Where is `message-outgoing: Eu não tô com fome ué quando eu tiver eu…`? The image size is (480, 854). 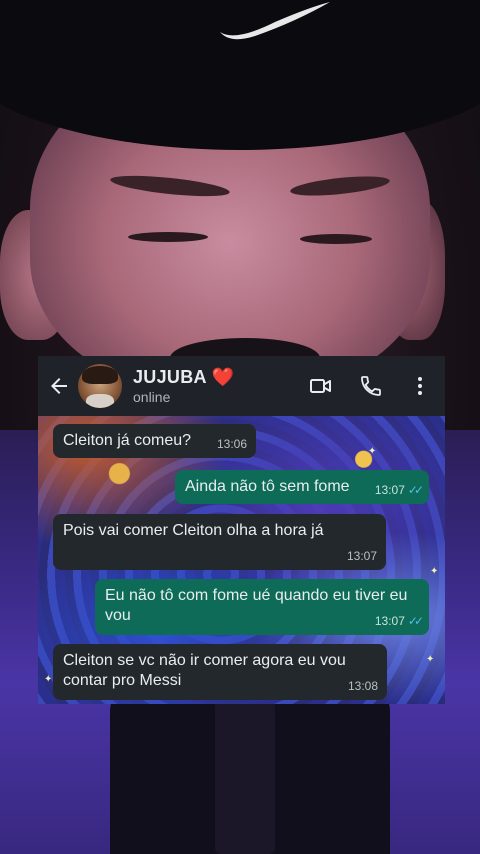
message-outgoing: Eu não tô com fome ué quando eu tiver eu… is located at coordinates (262, 607).